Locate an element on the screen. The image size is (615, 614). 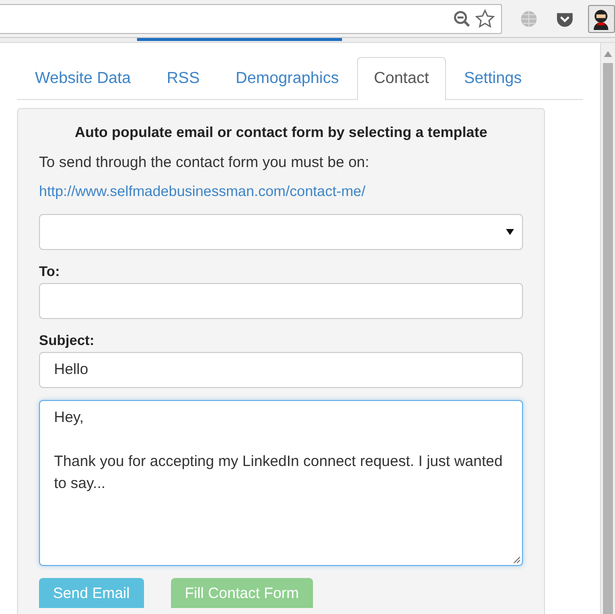
dropdown-caret-icon is located at coordinates (510, 232).